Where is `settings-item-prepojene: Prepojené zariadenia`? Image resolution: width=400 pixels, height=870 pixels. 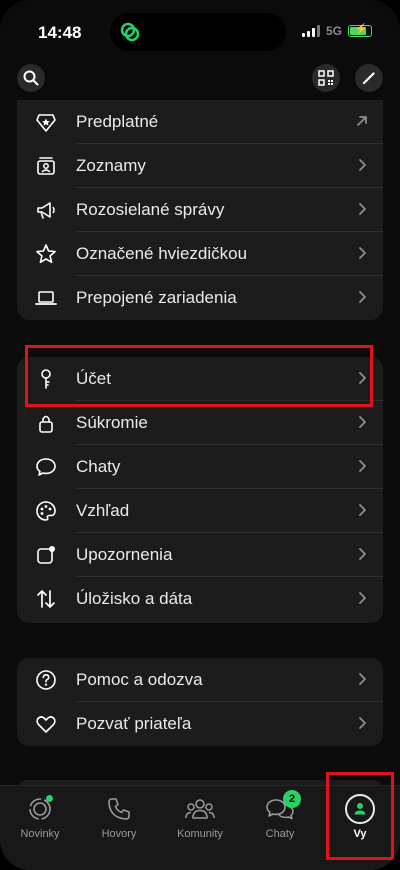 settings-item-prepojene: Prepojené zariadenia is located at coordinates (200, 298).